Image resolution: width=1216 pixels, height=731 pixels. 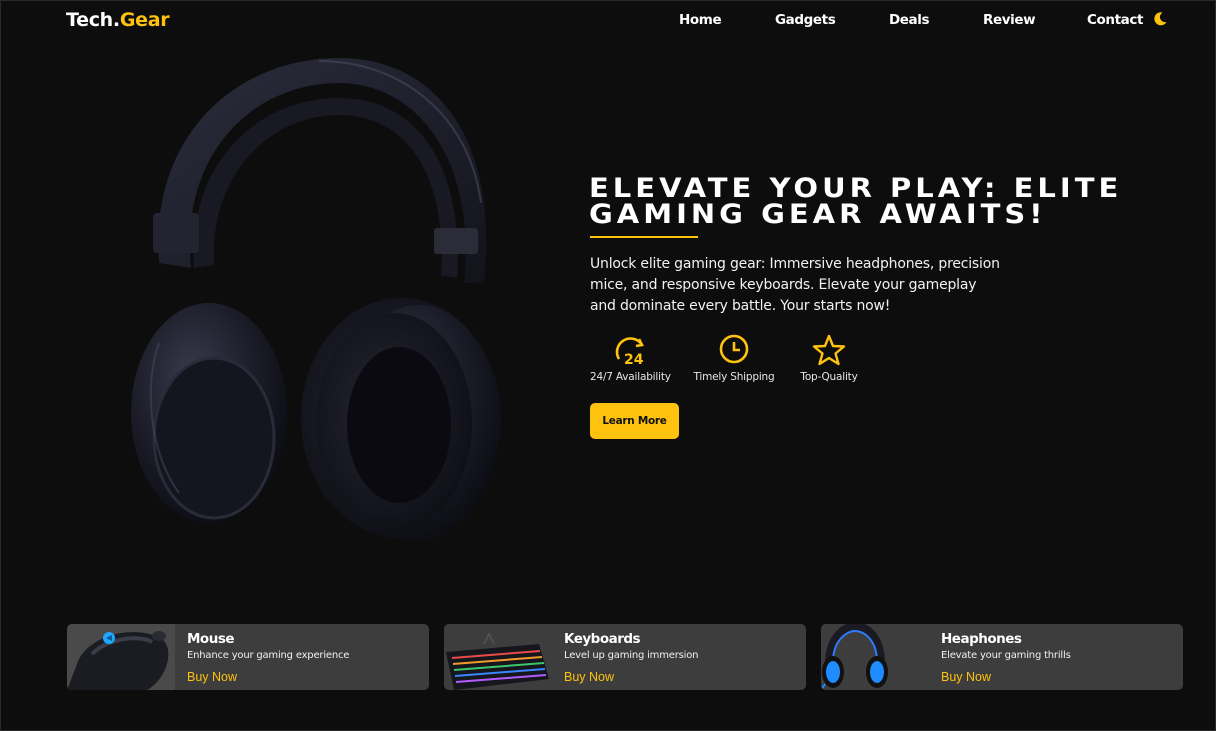 What do you see at coordinates (1115, 20) in the screenshot?
I see `nav-contact: Contact` at bounding box center [1115, 20].